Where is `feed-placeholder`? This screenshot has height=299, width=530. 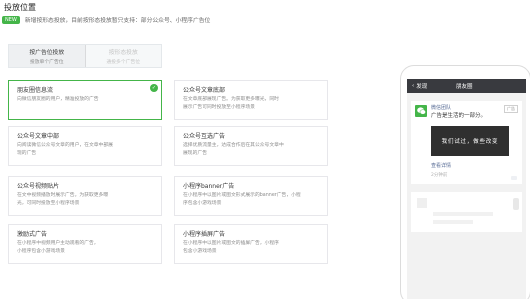
feed-placeholder is located at coordinates (466, 212).